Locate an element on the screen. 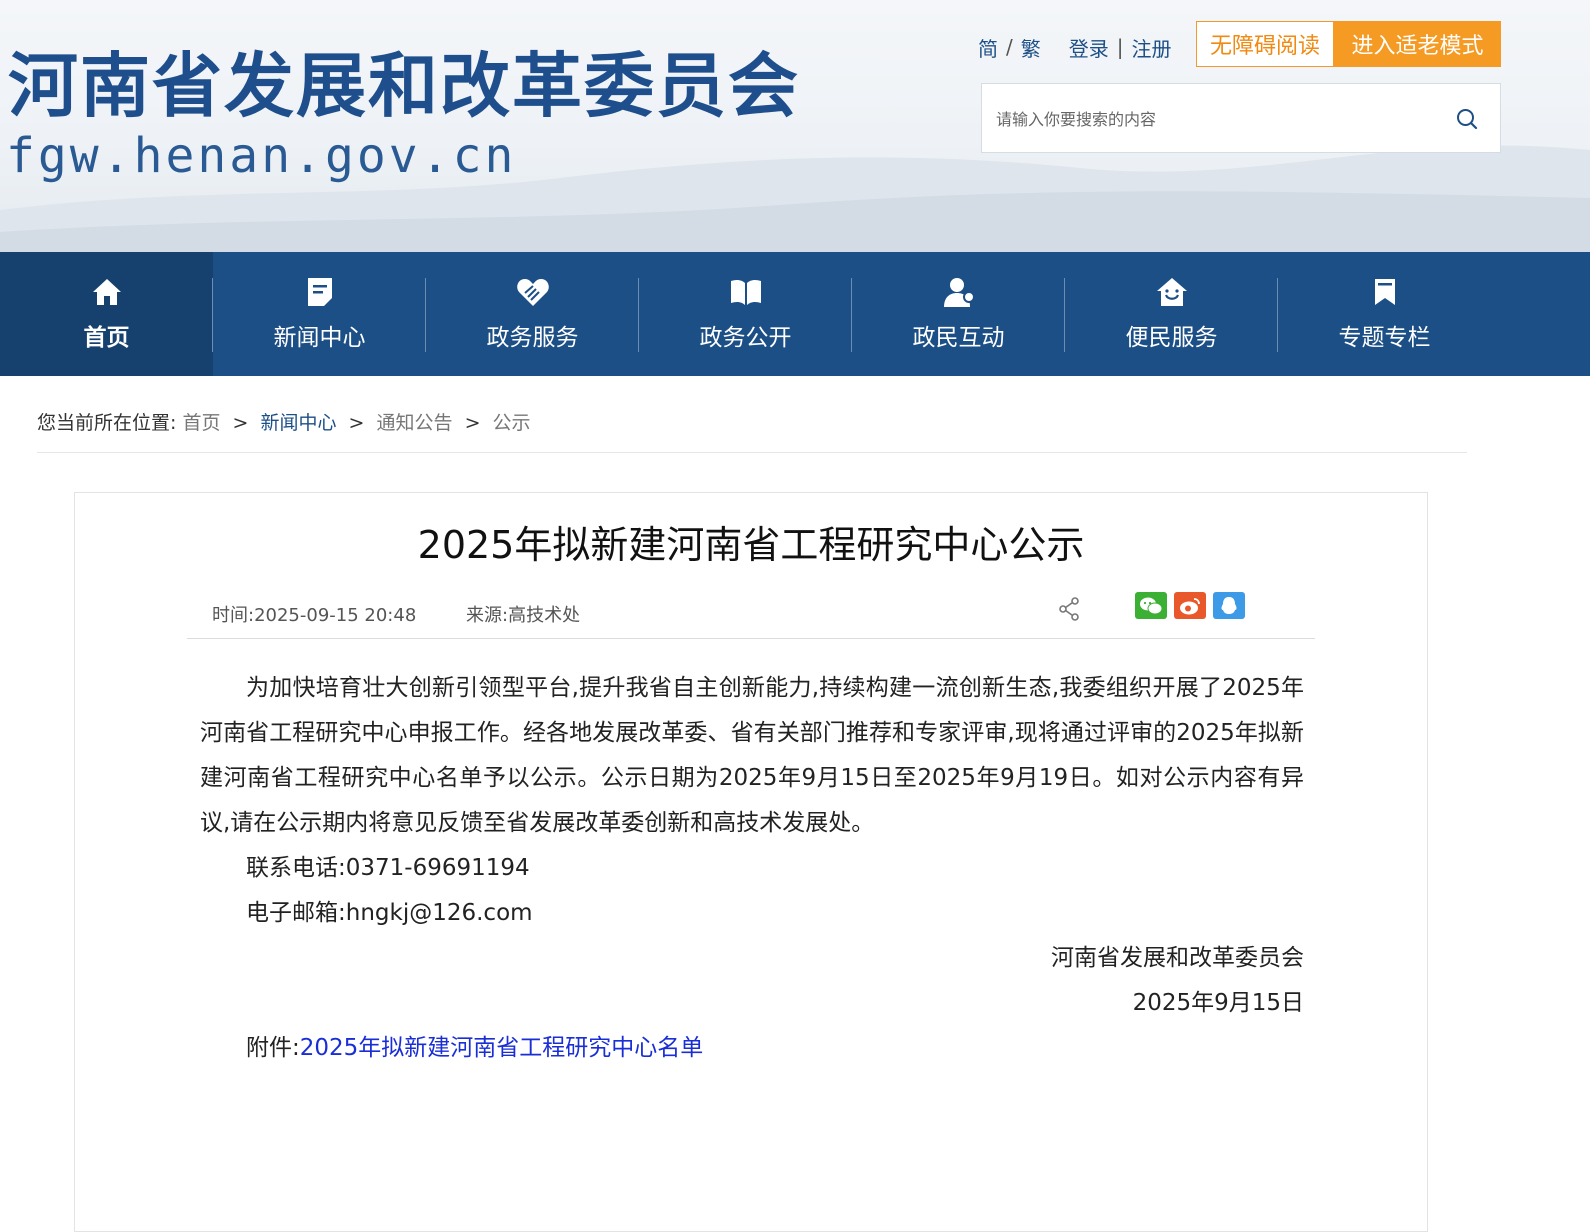 The width and height of the screenshot is (1590, 1232). search-box is located at coordinates (1241, 118).